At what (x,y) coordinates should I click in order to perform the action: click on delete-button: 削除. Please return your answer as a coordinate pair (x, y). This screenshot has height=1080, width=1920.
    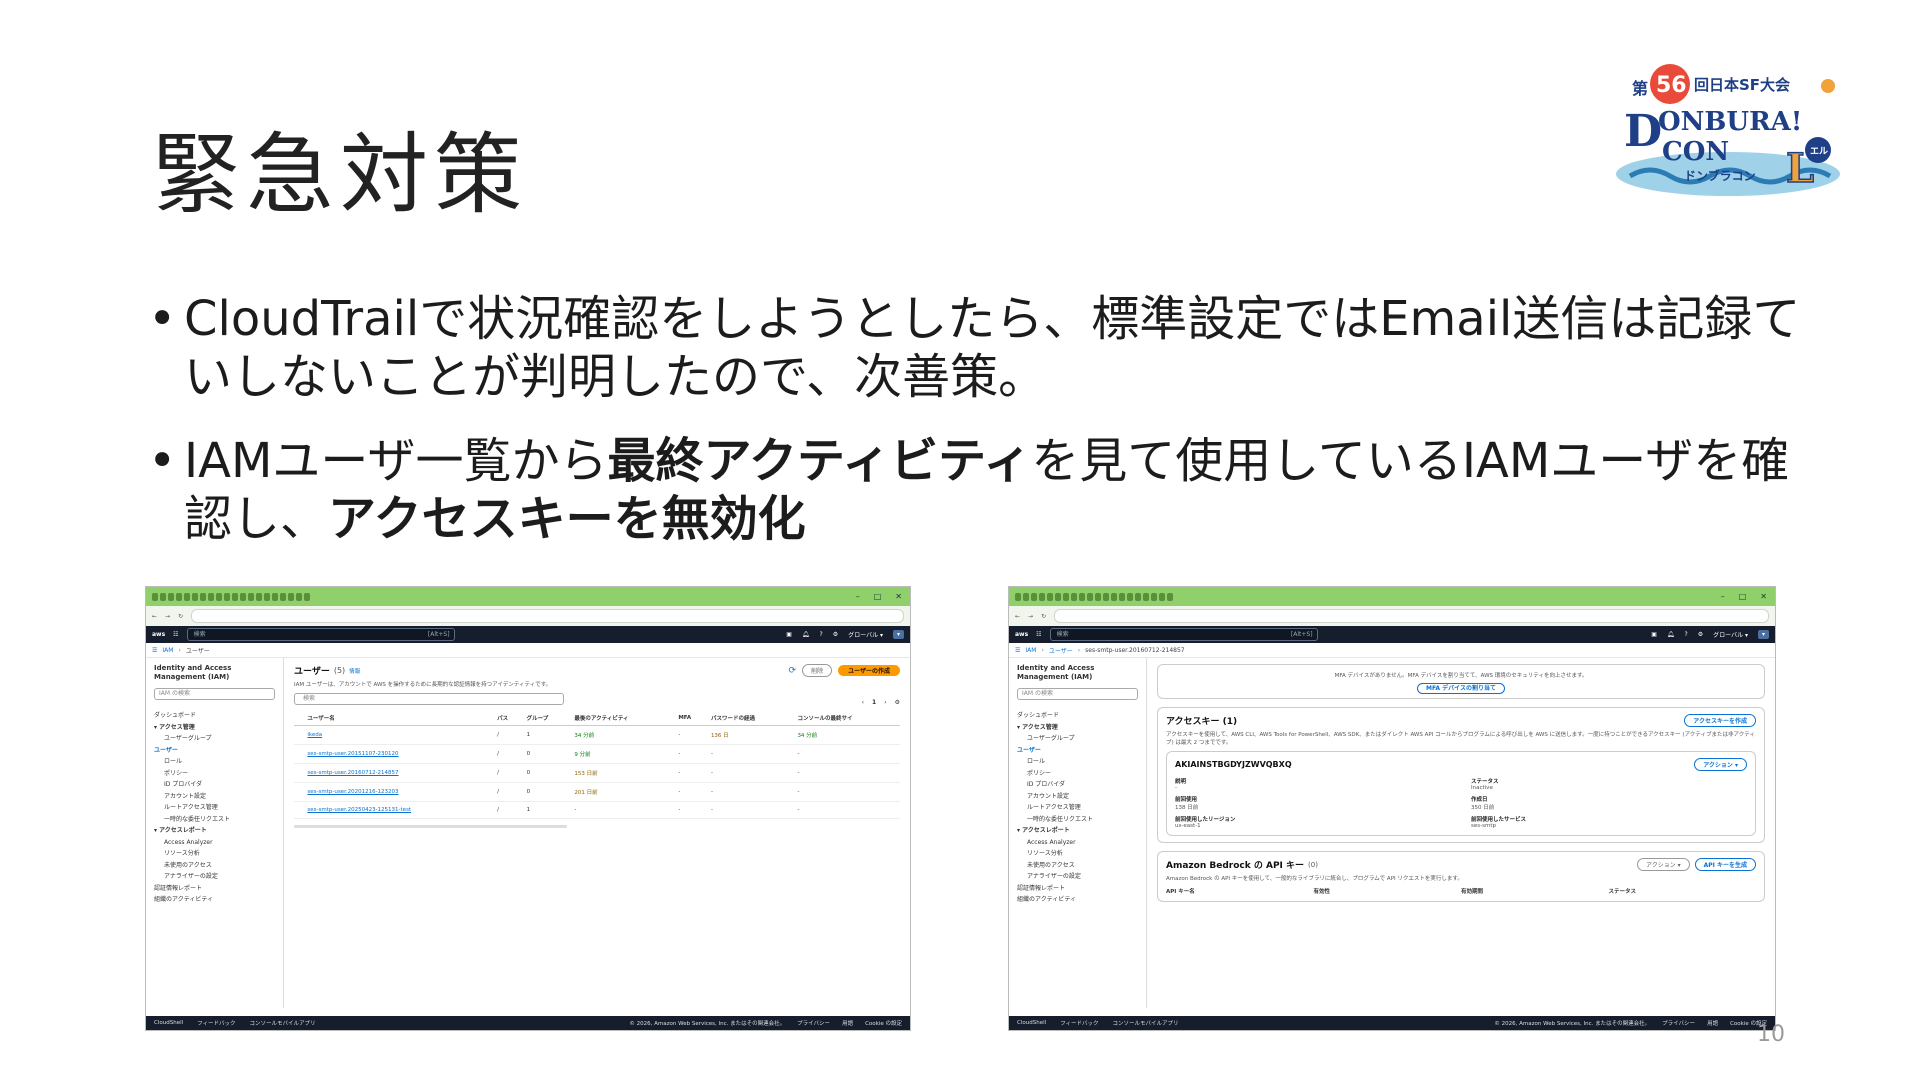
    Looking at the image, I should click on (817, 670).